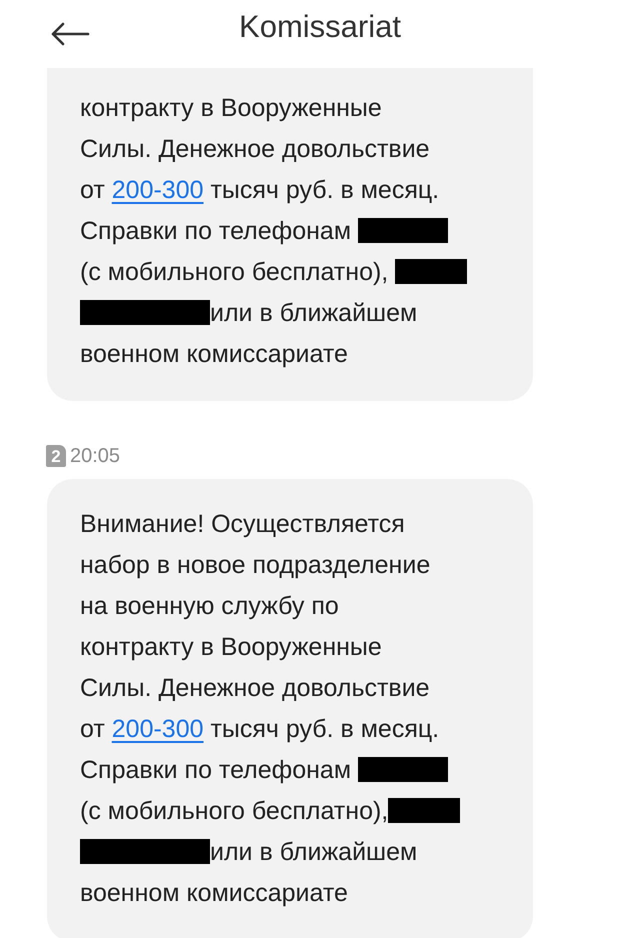  I want to click on message-time: 20:05, so click(95, 456).